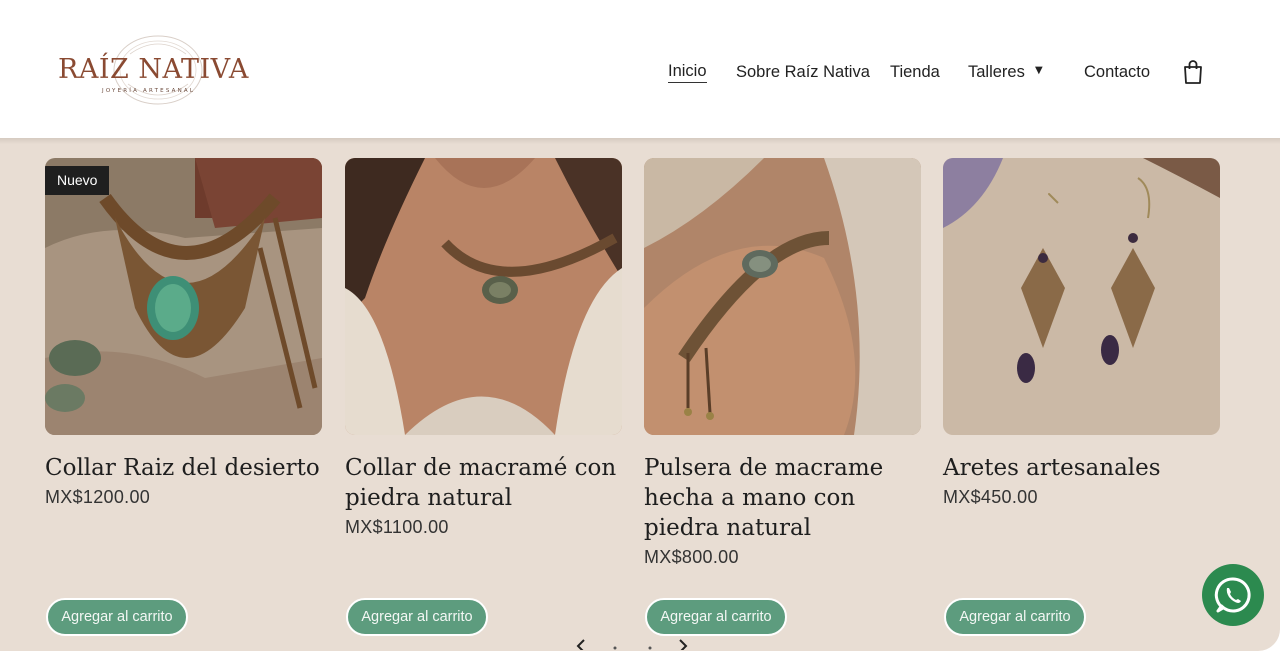 This screenshot has width=1280, height=651. I want to click on brand-logo: RAÍZ NATIVA JOYERÍA ARTESANAL, so click(157, 72).